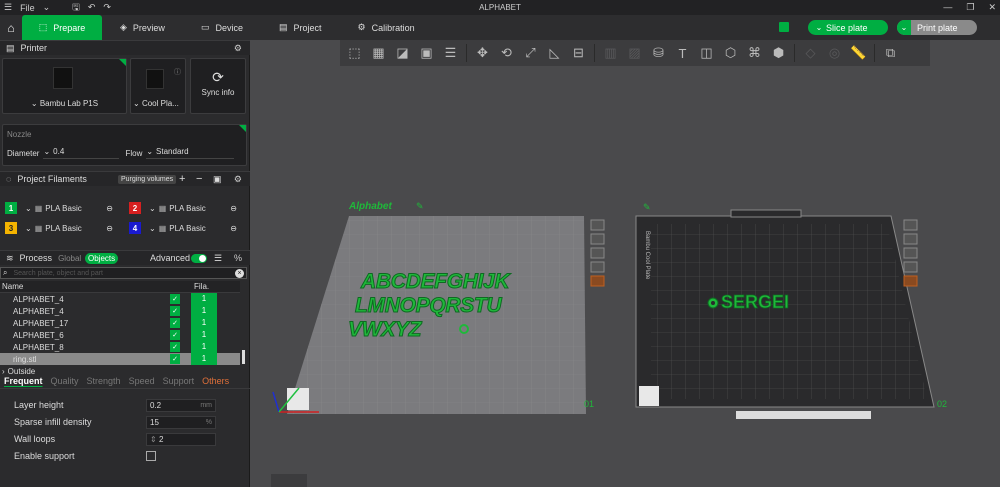 The image size is (1000, 487). Describe the element at coordinates (147, 179) in the screenshot. I see `purging-volumes-button: Purging volumes` at that location.